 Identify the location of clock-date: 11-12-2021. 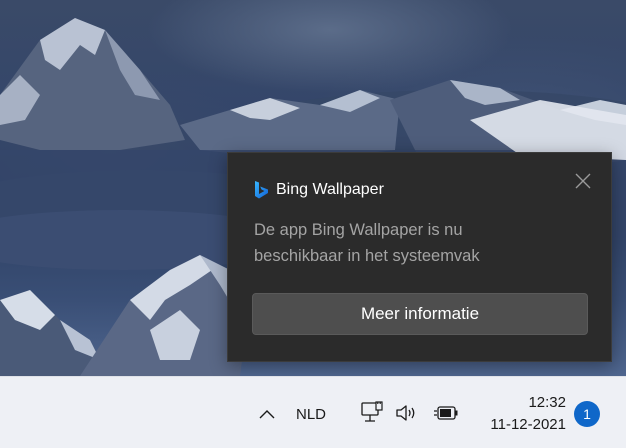
(528, 424).